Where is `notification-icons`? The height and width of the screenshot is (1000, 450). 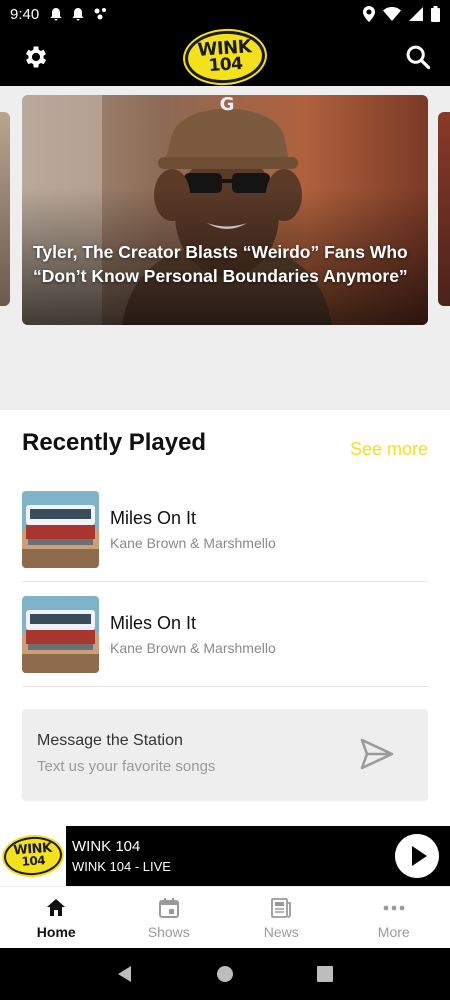
notification-icons is located at coordinates (79, 14).